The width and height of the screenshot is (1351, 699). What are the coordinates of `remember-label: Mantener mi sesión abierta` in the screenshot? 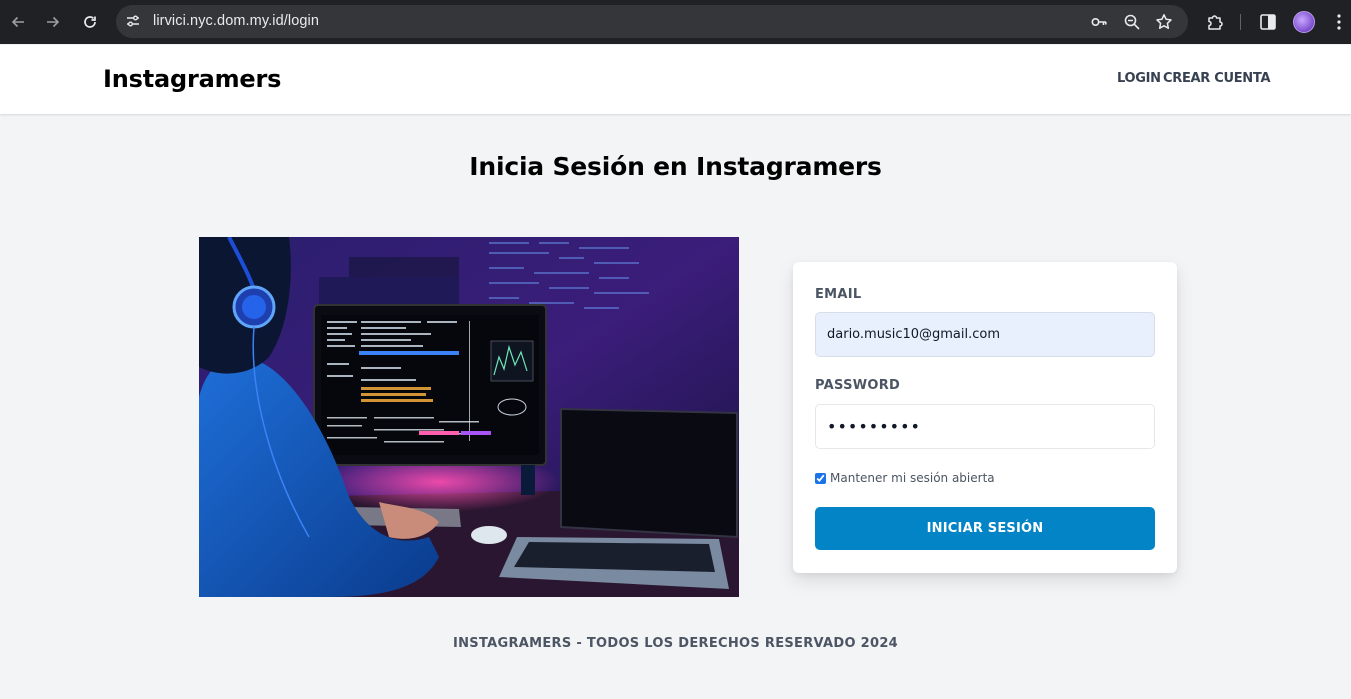 It's located at (912, 478).